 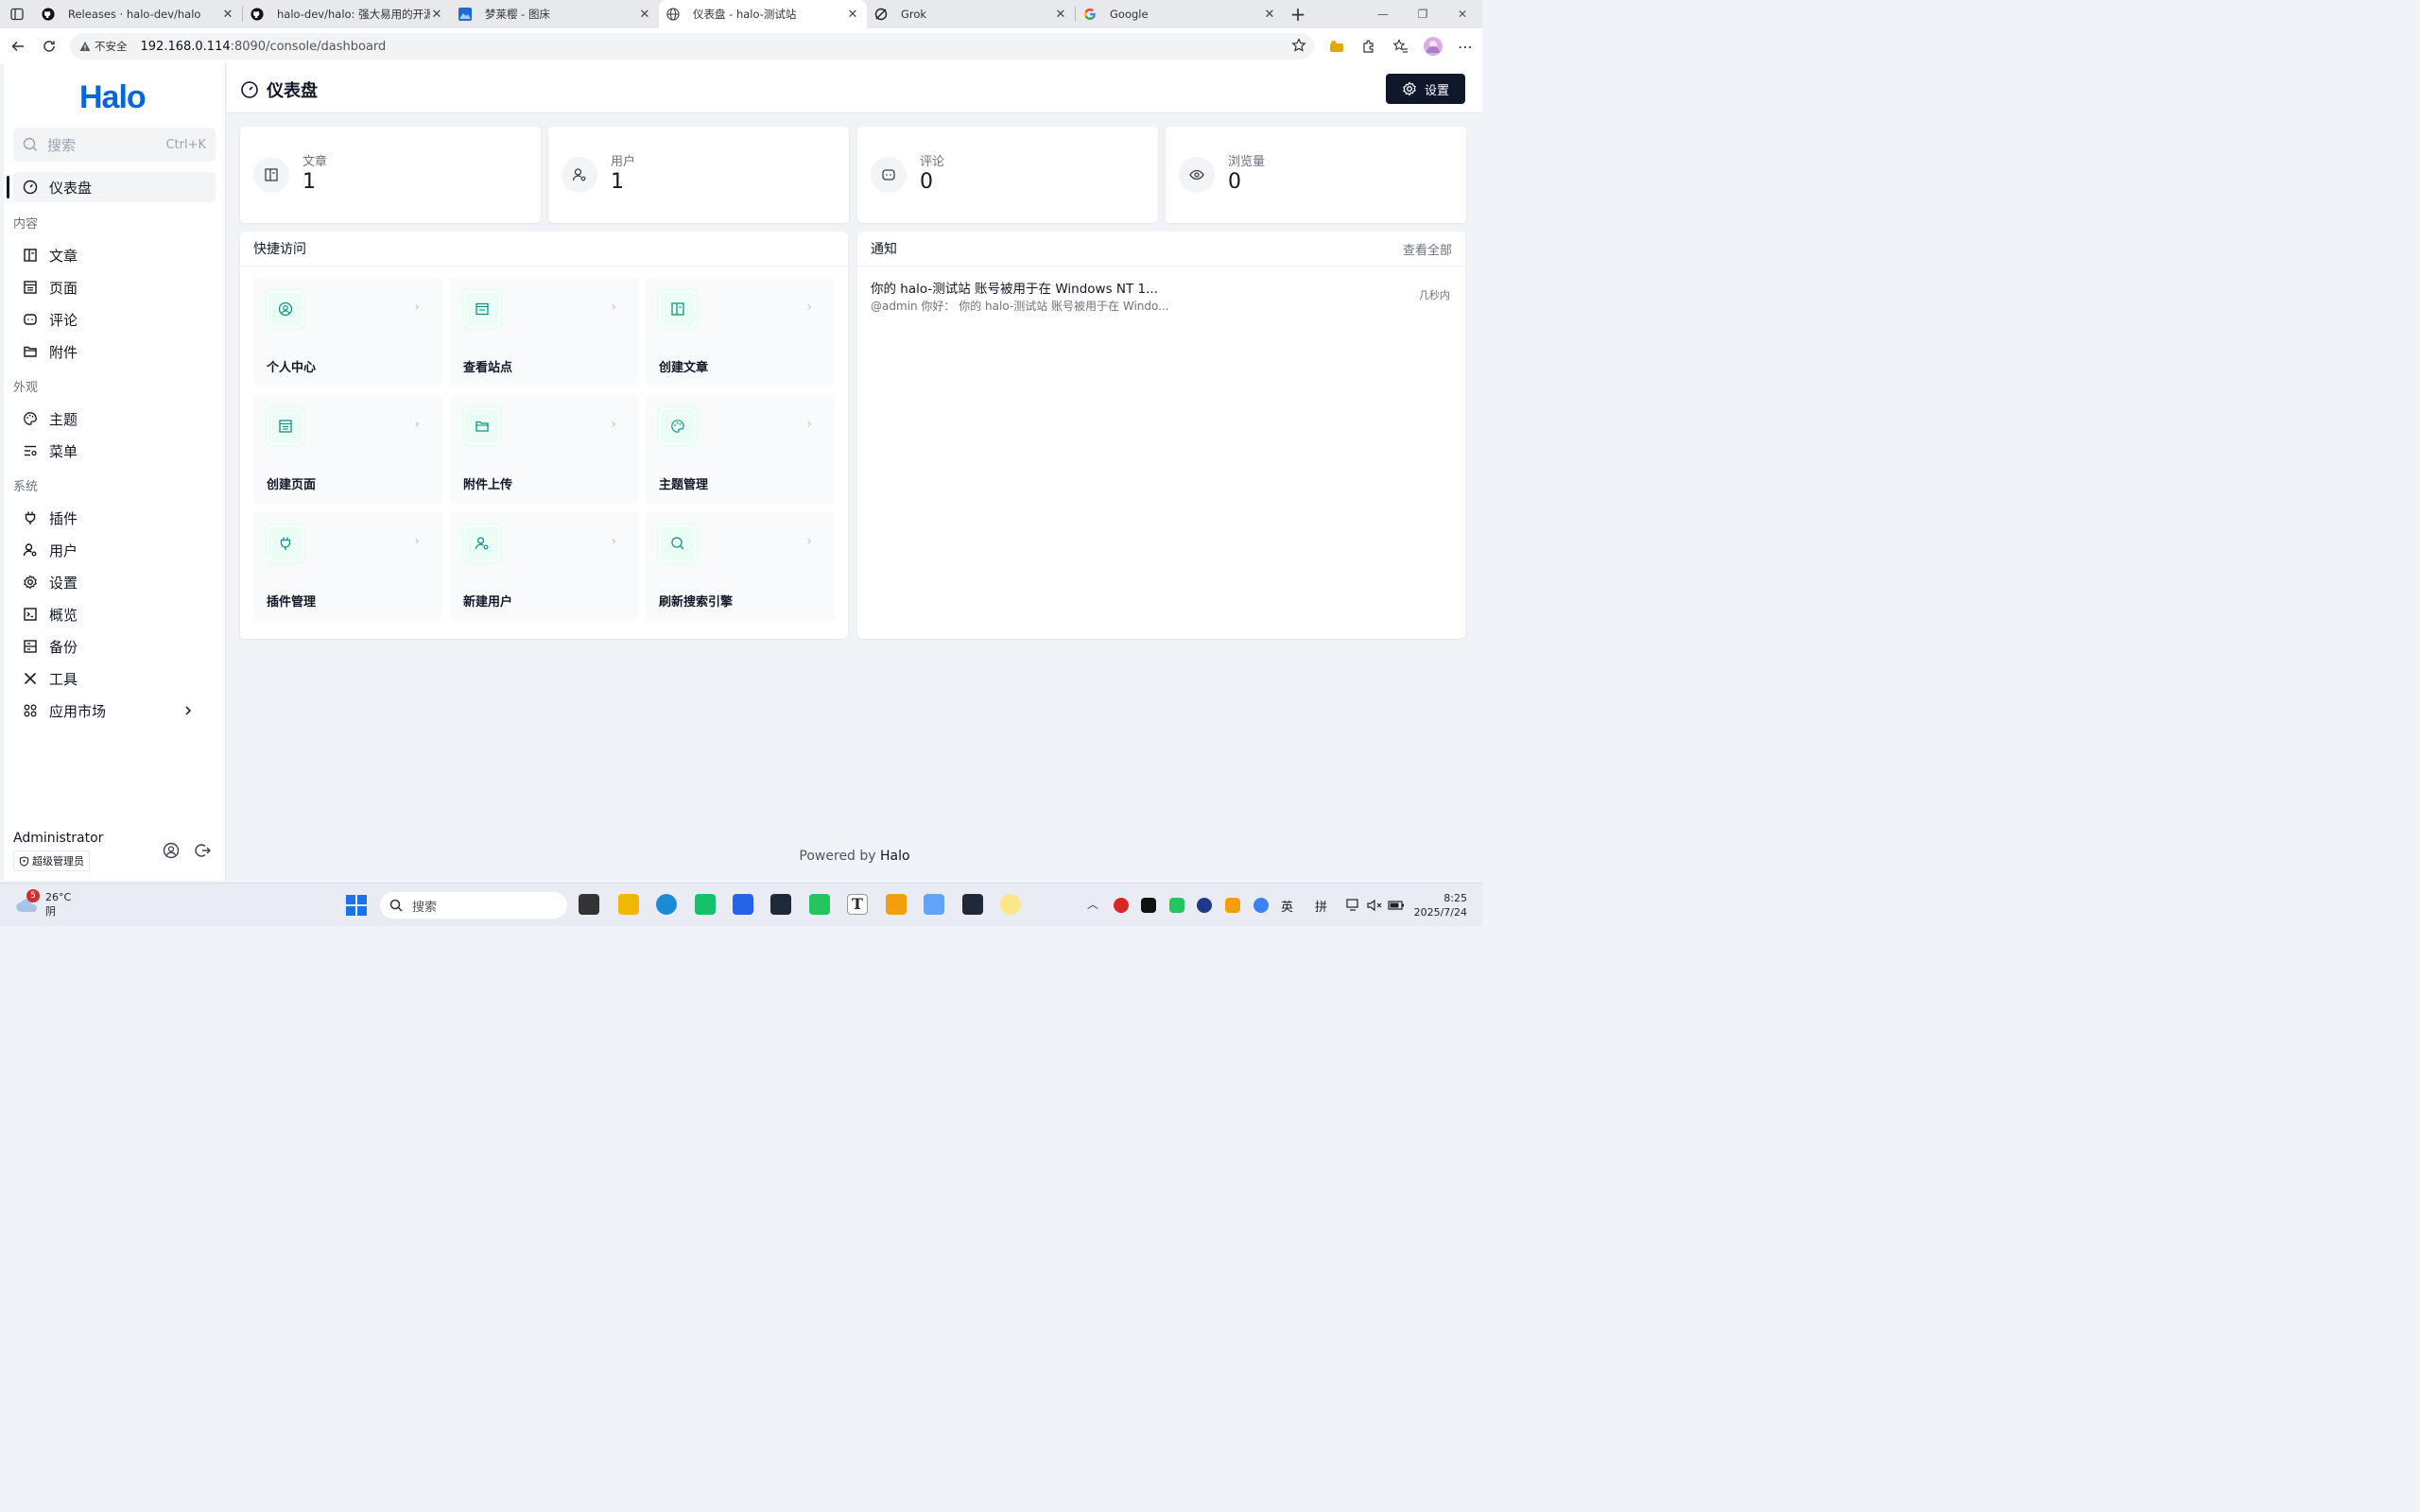 What do you see at coordinates (138, 14) in the screenshot?
I see `browser-tab: Releases · halo-dev/halo ✕` at bounding box center [138, 14].